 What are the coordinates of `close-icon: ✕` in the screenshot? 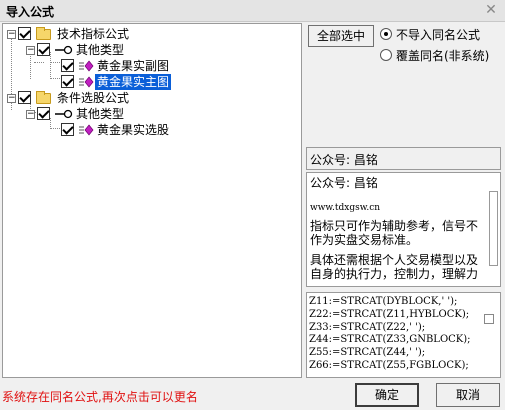 It's located at (491, 10).